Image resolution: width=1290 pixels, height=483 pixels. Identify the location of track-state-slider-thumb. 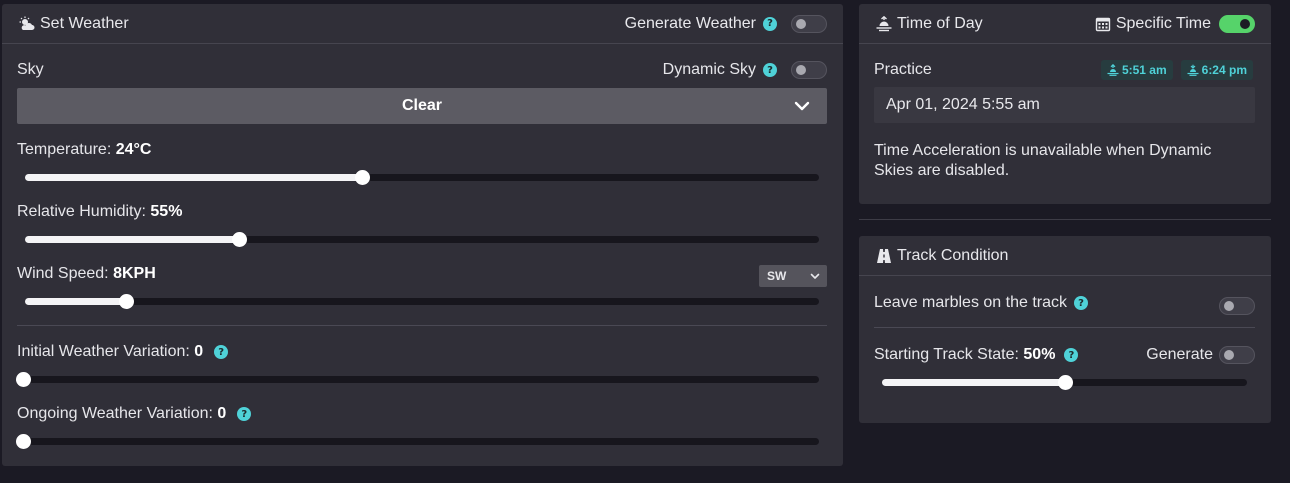
(1065, 382).